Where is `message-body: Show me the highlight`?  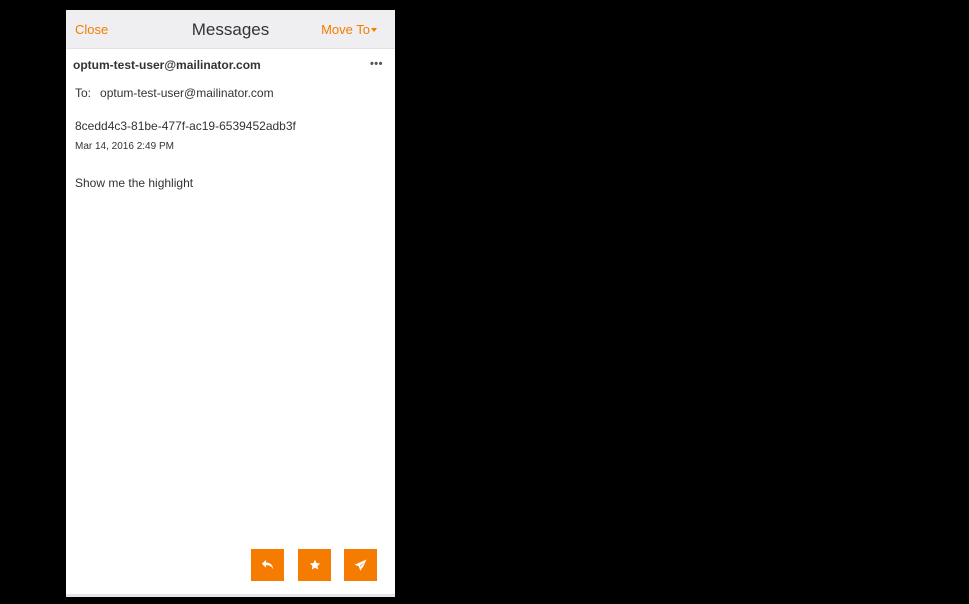 message-body: Show me the highlight is located at coordinates (134, 183).